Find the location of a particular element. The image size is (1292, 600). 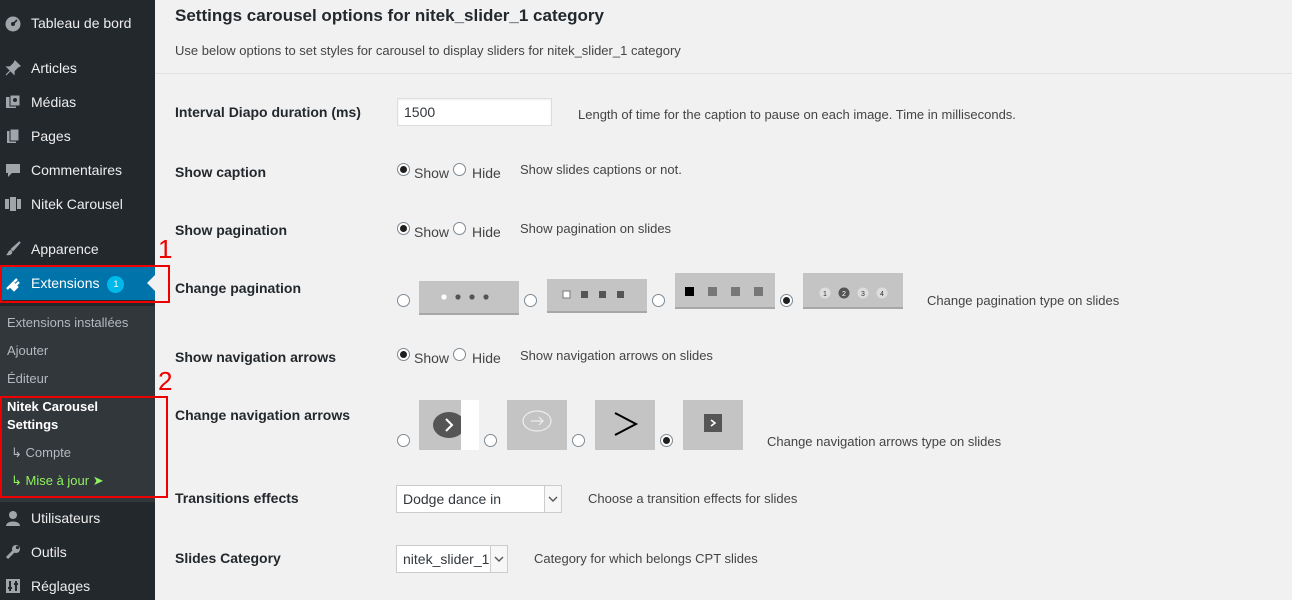

media-icon is located at coordinates (13, 102).